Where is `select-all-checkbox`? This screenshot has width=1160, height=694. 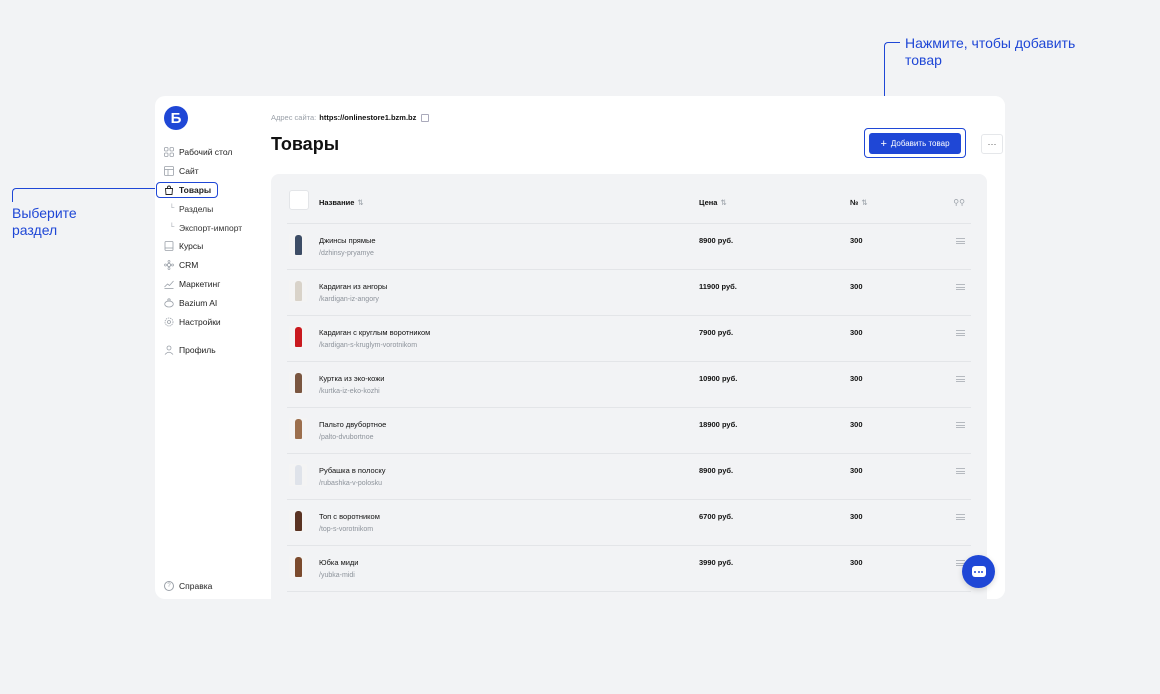 select-all-checkbox is located at coordinates (299, 200).